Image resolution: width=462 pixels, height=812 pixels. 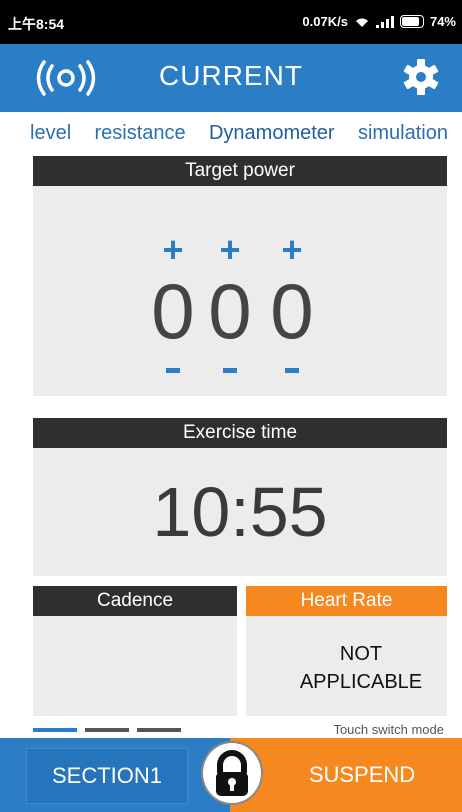 What do you see at coordinates (361, 22) in the screenshot?
I see `wifi-icon` at bounding box center [361, 22].